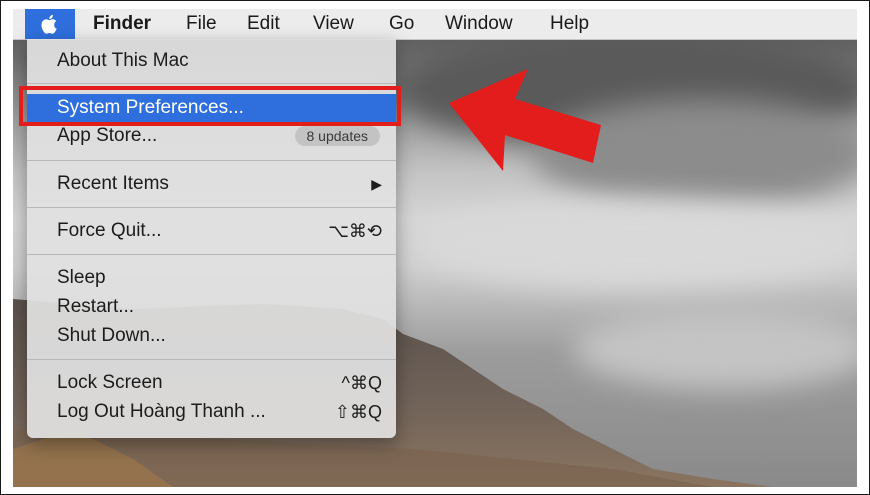 Image resolution: width=870 pixels, height=495 pixels. What do you see at coordinates (525, 120) in the screenshot?
I see `red-arrow-icon` at bounding box center [525, 120].